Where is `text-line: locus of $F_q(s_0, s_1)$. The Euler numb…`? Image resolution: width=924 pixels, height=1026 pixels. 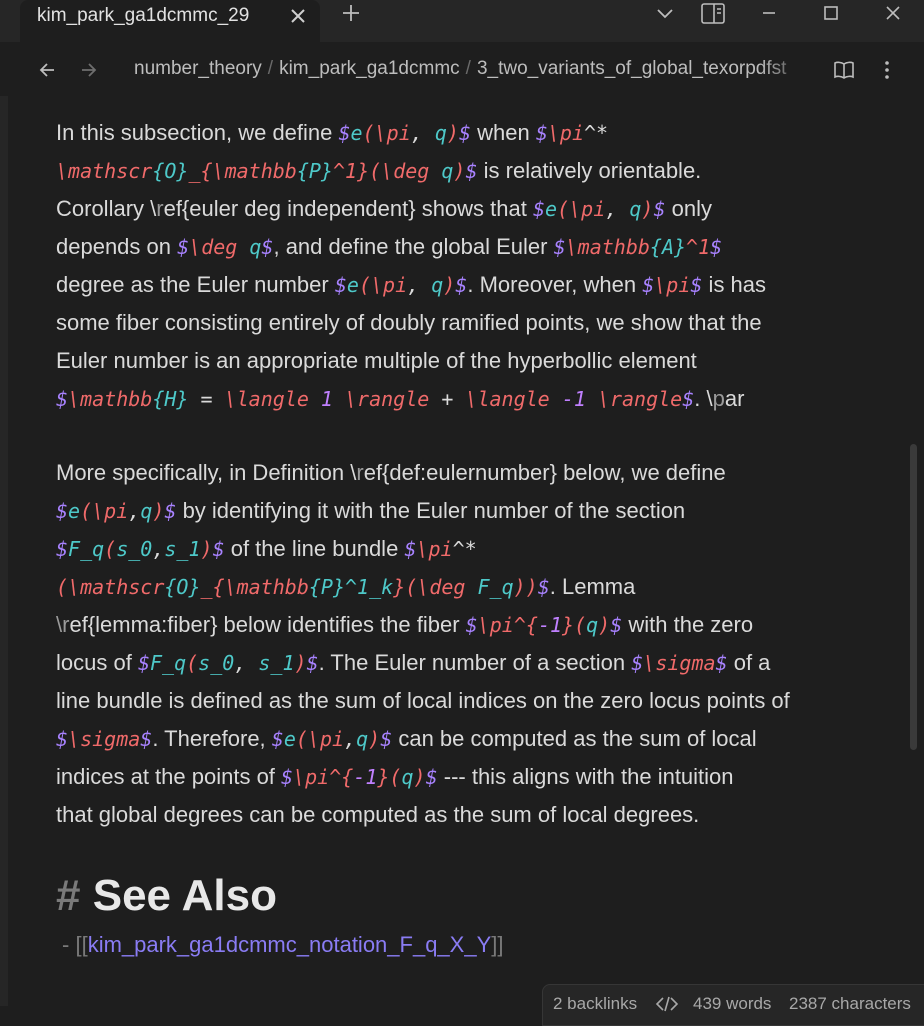
text-line: locus of $F_q(s_0, s_1)$. The Euler numb… is located at coordinates (413, 662).